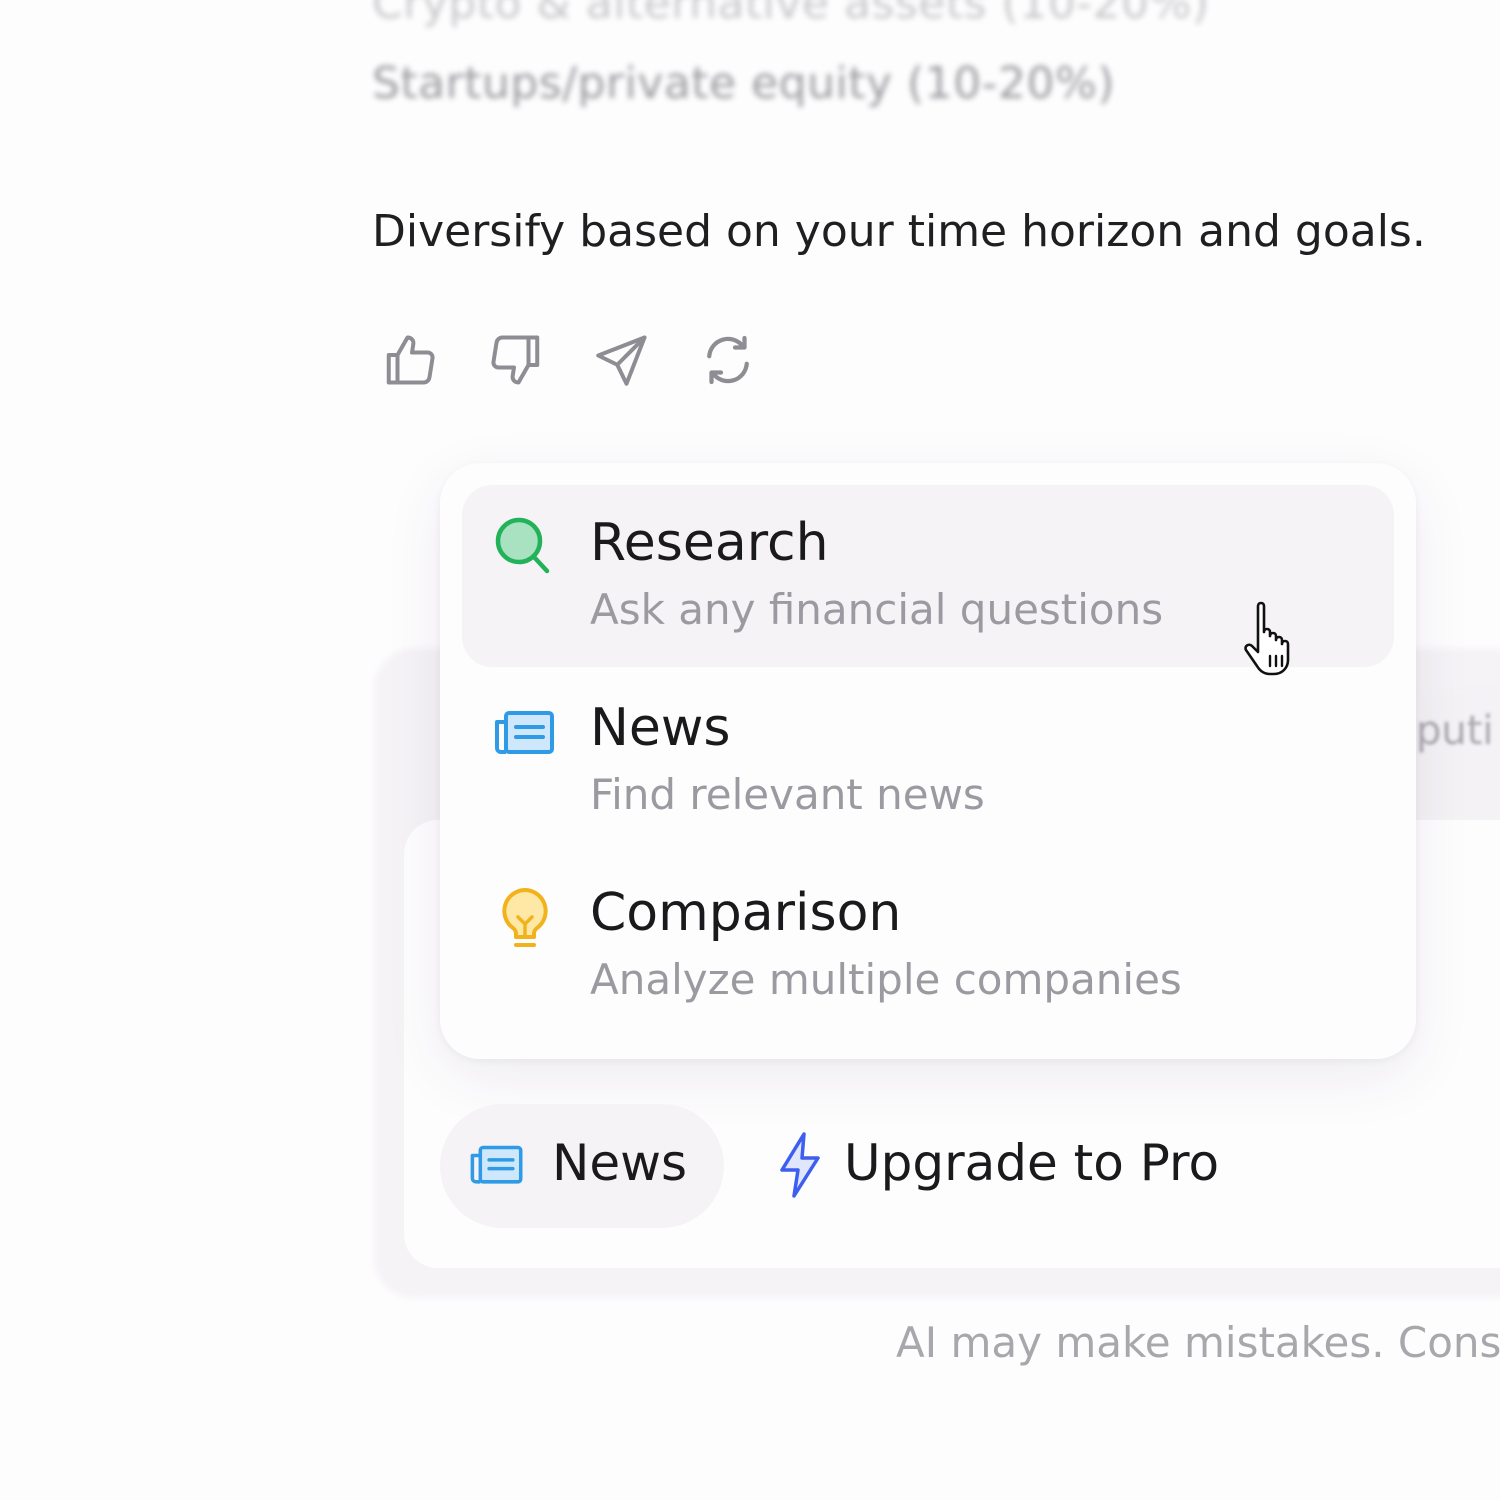 The height and width of the screenshot is (1500, 1500). What do you see at coordinates (746, 913) in the screenshot?
I see `menu-item-title: Comparison` at bounding box center [746, 913].